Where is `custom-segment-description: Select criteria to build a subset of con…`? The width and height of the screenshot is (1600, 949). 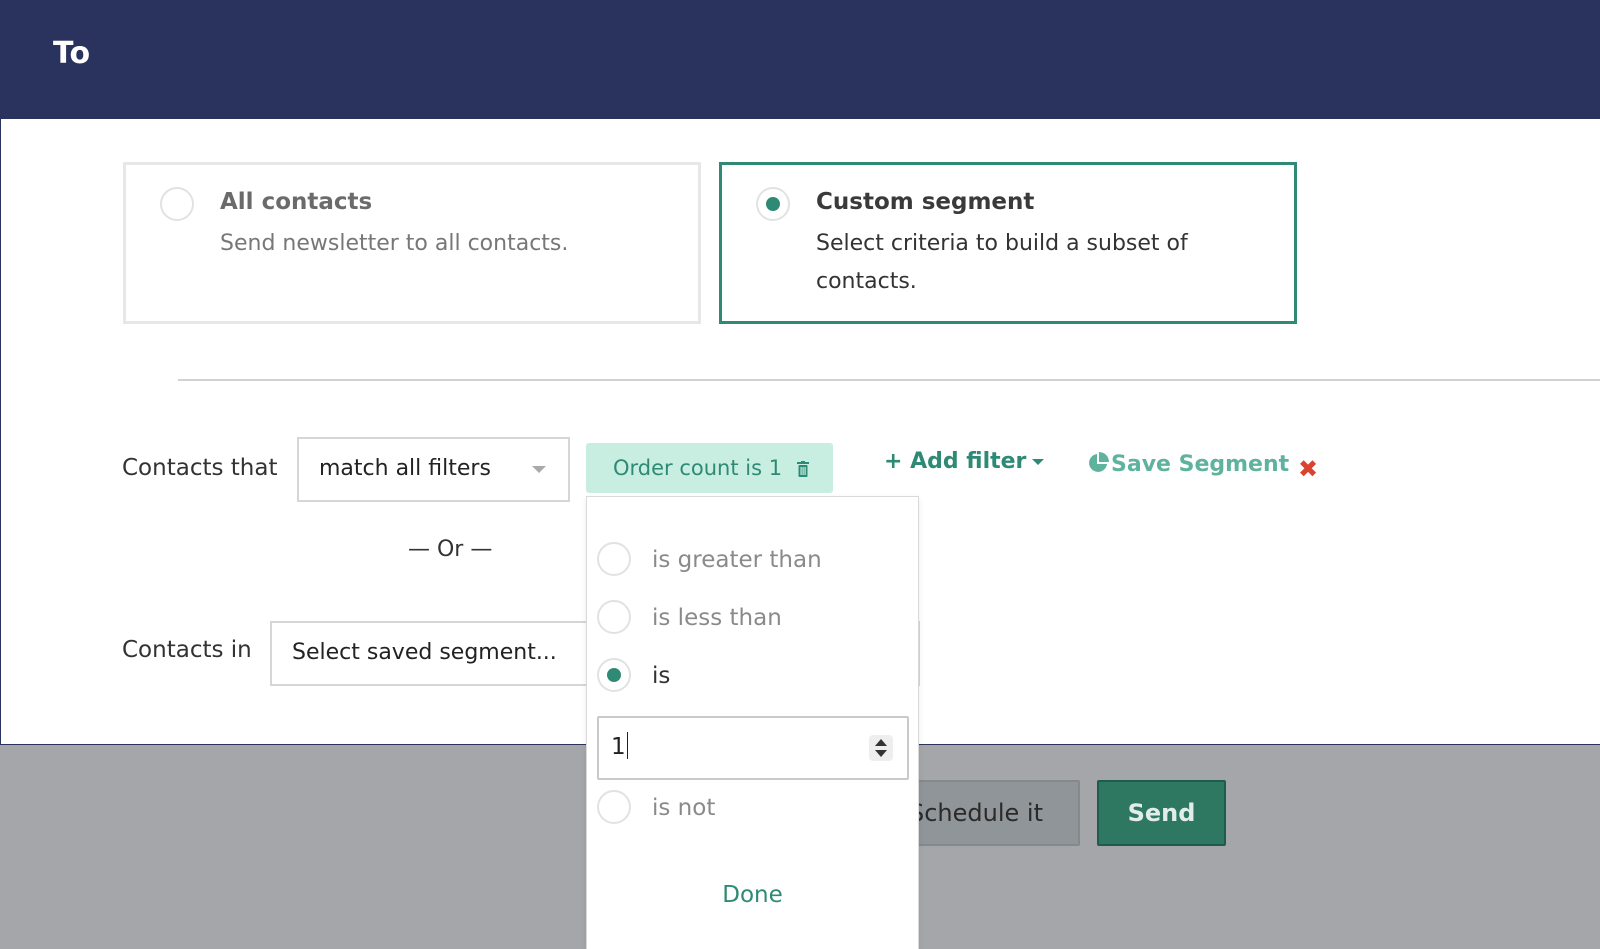 custom-segment-description: Select criteria to build a subset of con… is located at coordinates (1002, 262).